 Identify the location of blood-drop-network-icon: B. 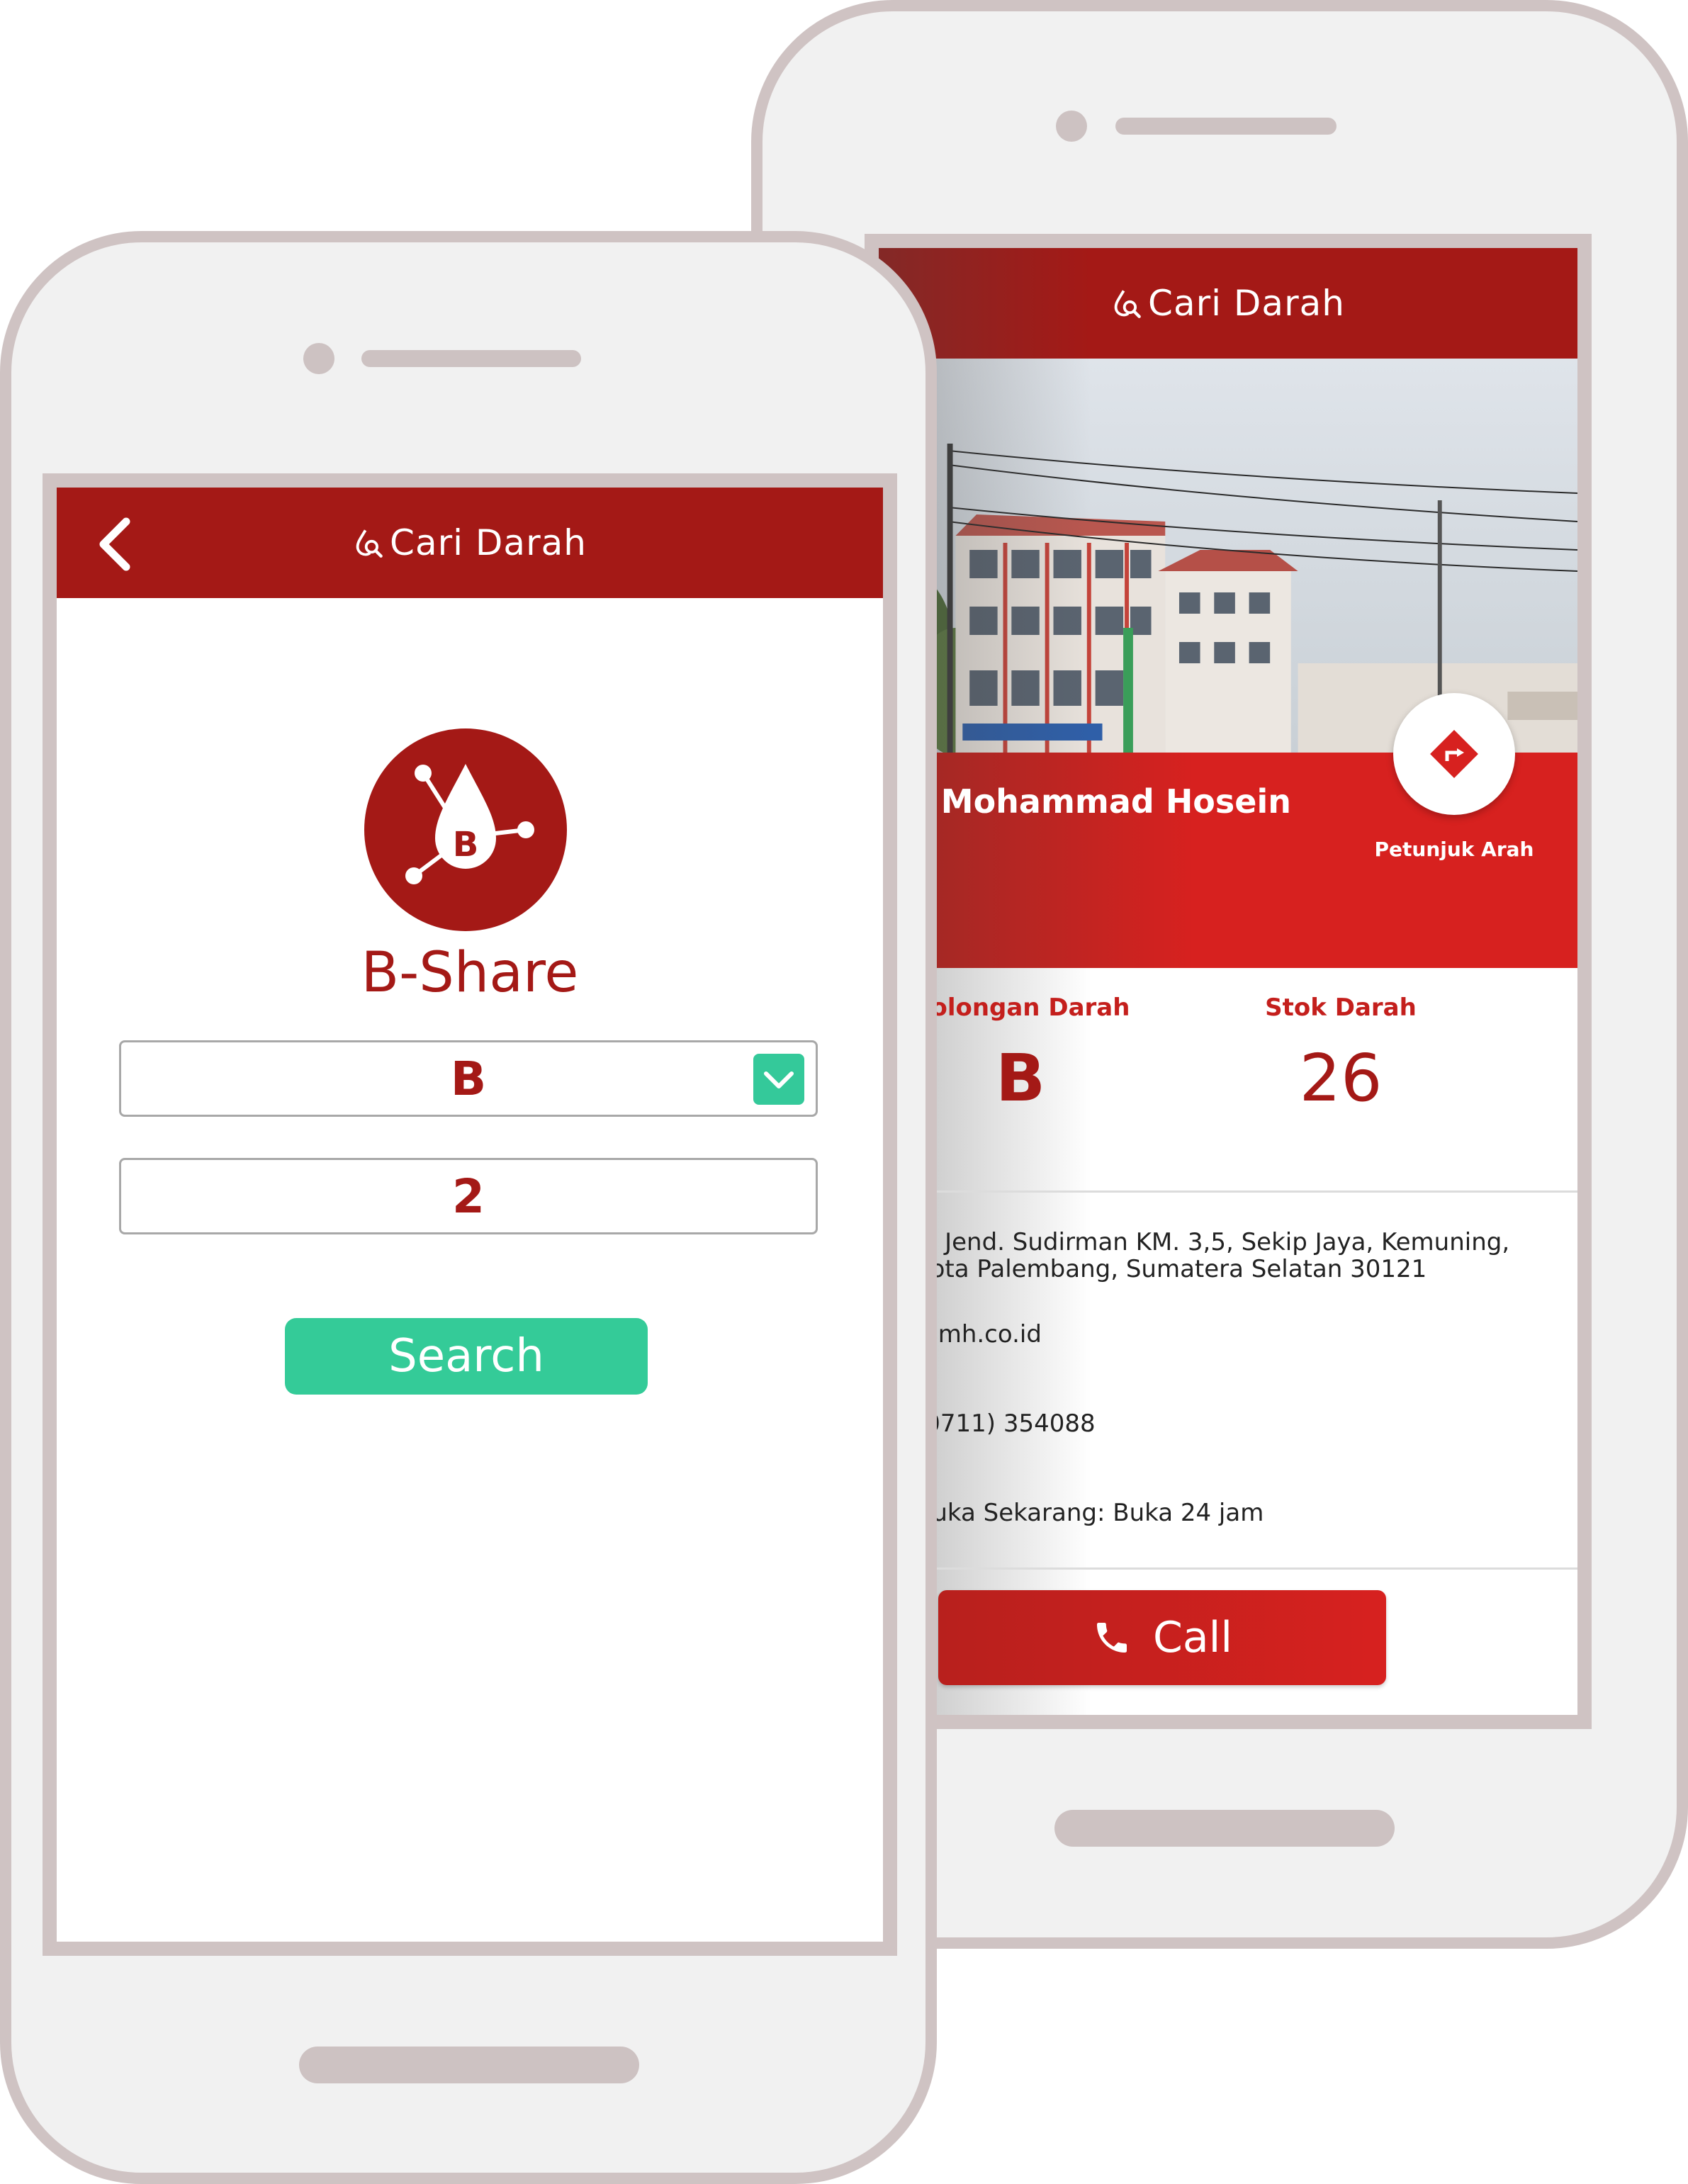
(465, 830).